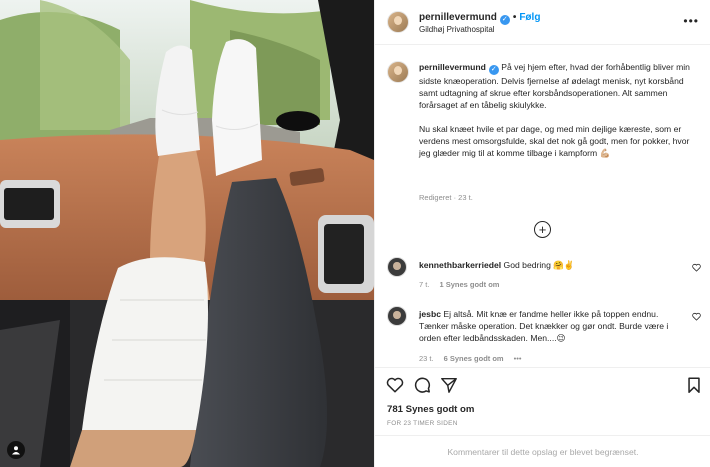  Describe the element at coordinates (424, 284) in the screenshot. I see `comment-time: 7 t.` at that location.